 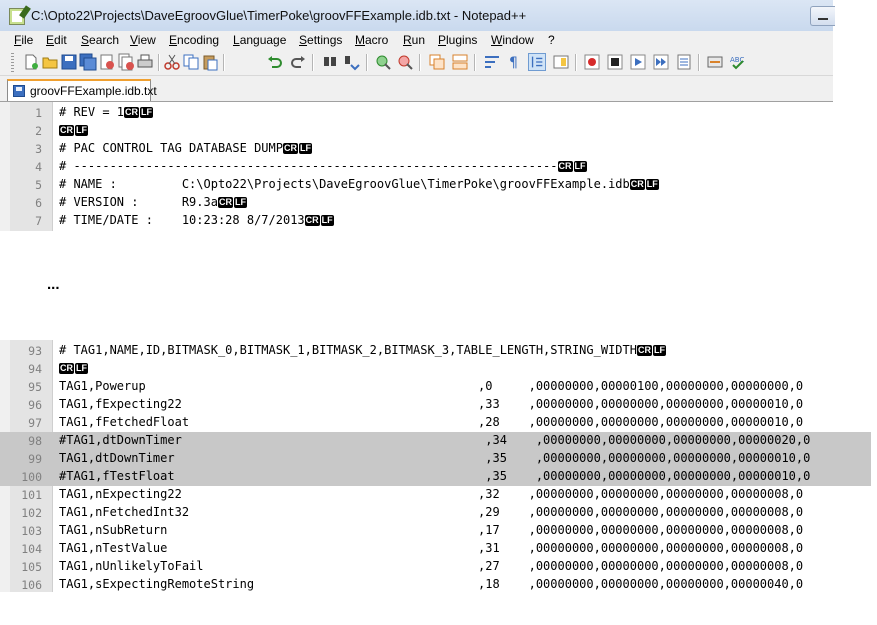 I want to click on menu-help: ?, so click(x=551, y=40).